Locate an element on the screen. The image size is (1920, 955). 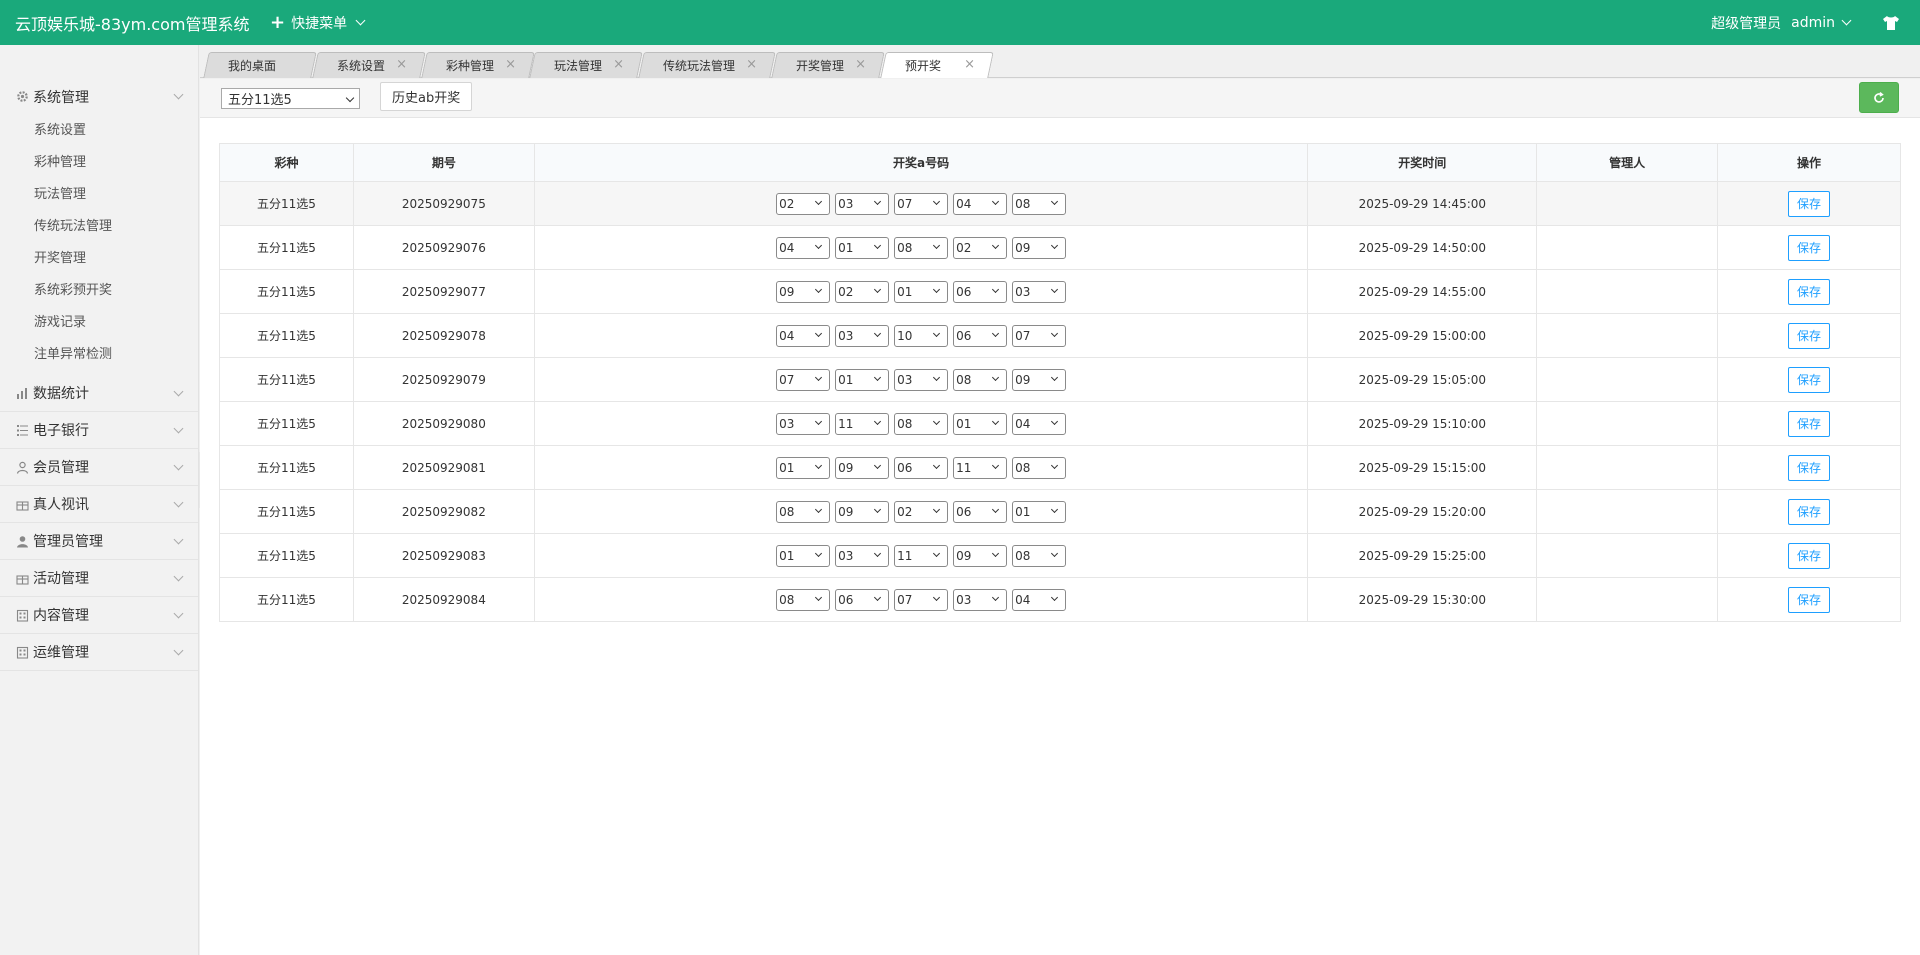
sidebar-group: 管理员管理 is located at coordinates (99, 541).